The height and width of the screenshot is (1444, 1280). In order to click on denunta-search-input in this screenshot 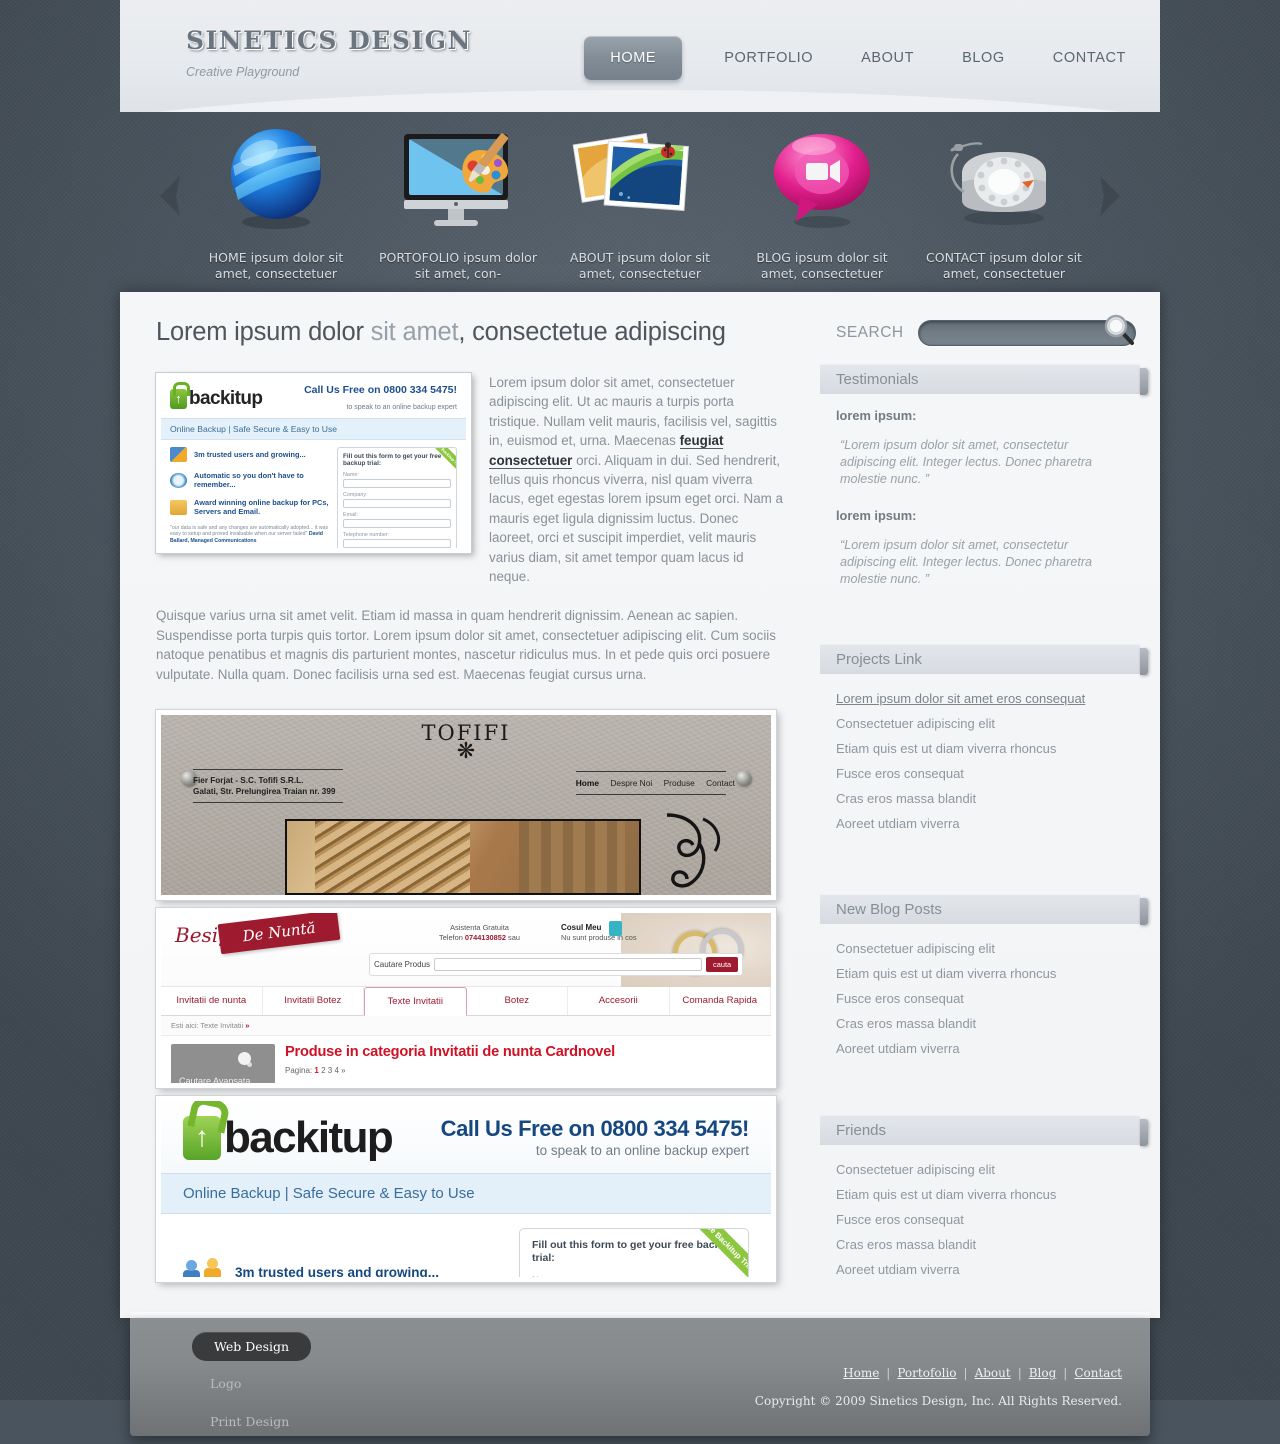, I will do `click(568, 965)`.